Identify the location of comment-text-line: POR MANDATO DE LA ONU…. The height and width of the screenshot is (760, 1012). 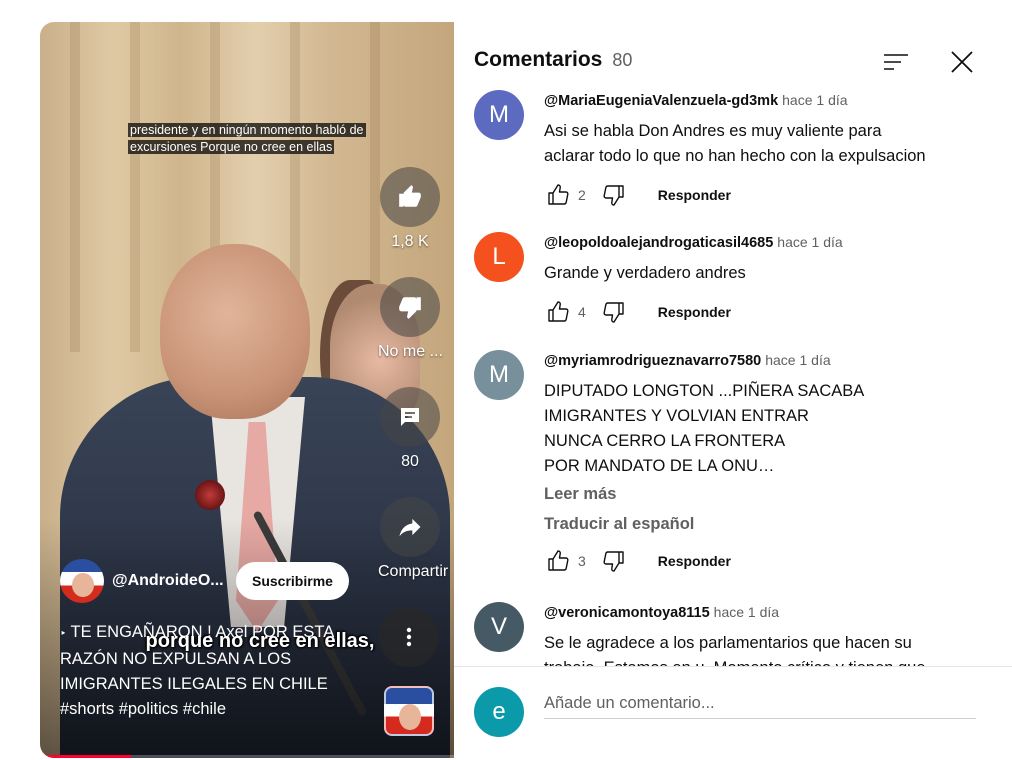
(659, 466).